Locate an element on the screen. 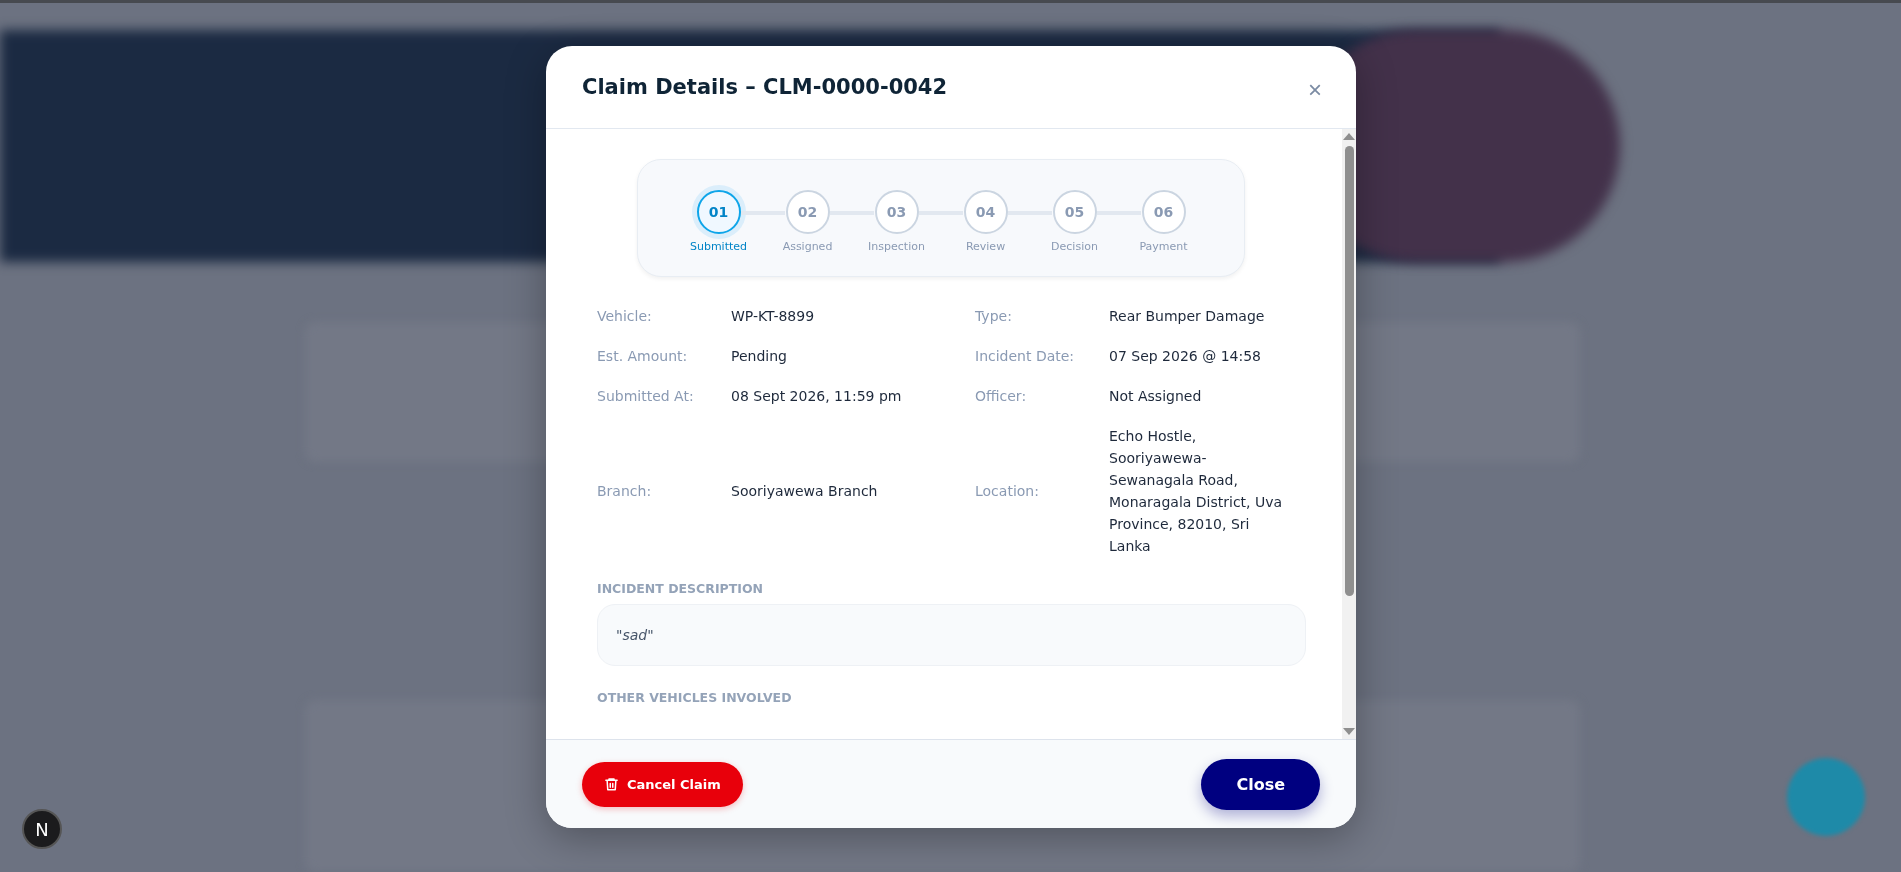 The image size is (1901, 872). step-label: Submitted is located at coordinates (718, 246).